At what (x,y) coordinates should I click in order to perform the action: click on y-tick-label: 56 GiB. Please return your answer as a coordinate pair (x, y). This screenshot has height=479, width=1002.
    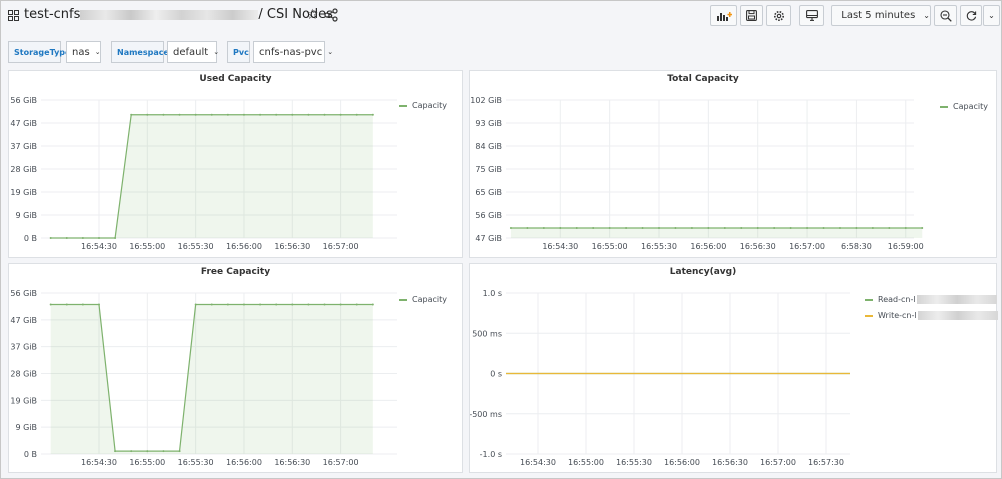
    Looking at the image, I should click on (23, 100).